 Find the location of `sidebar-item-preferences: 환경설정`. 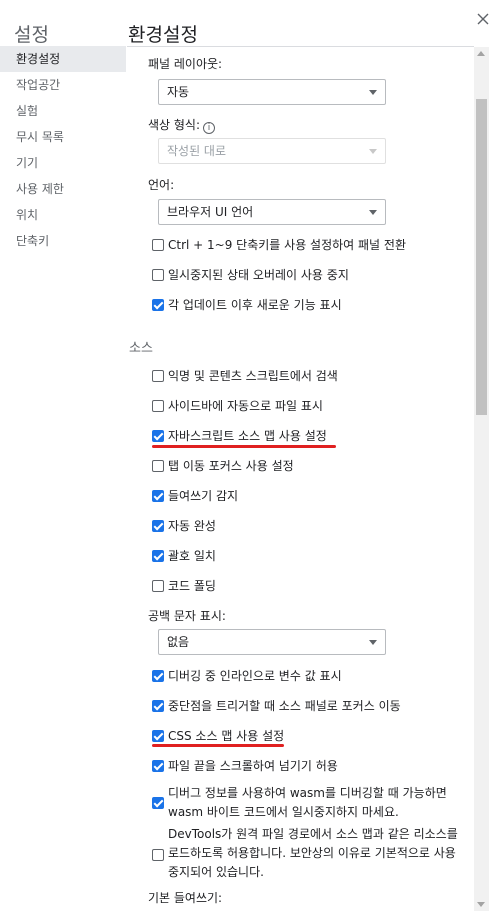

sidebar-item-preferences: 환경설정 is located at coordinates (63, 59).